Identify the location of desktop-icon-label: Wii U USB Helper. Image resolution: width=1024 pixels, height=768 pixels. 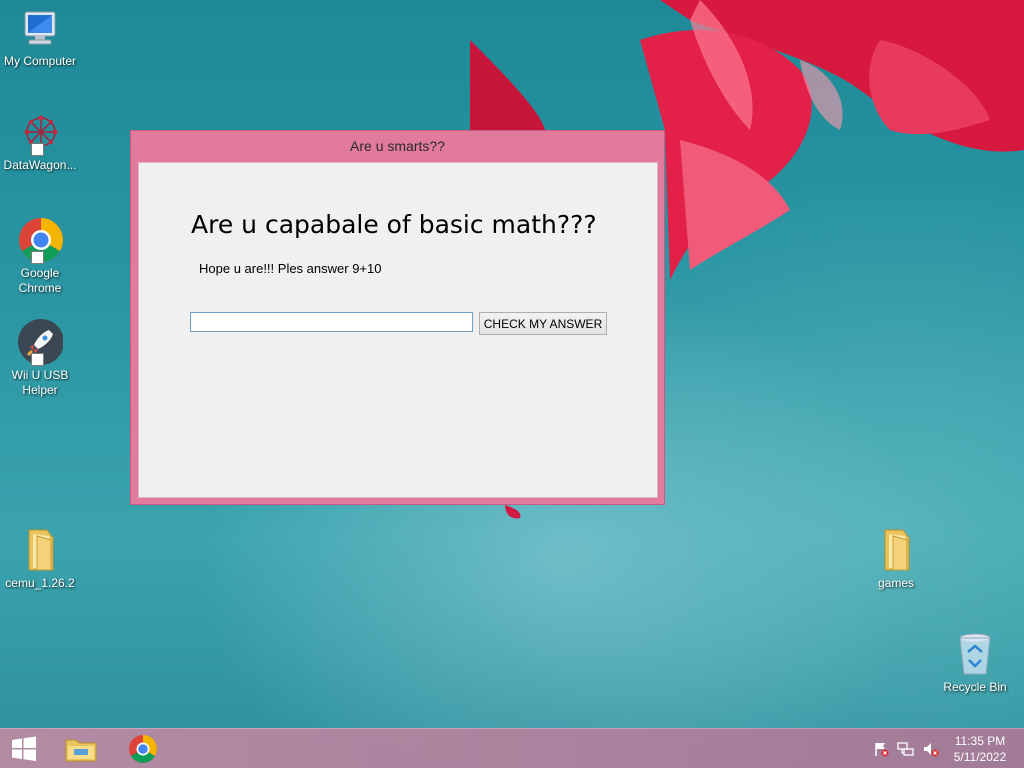
(40, 382).